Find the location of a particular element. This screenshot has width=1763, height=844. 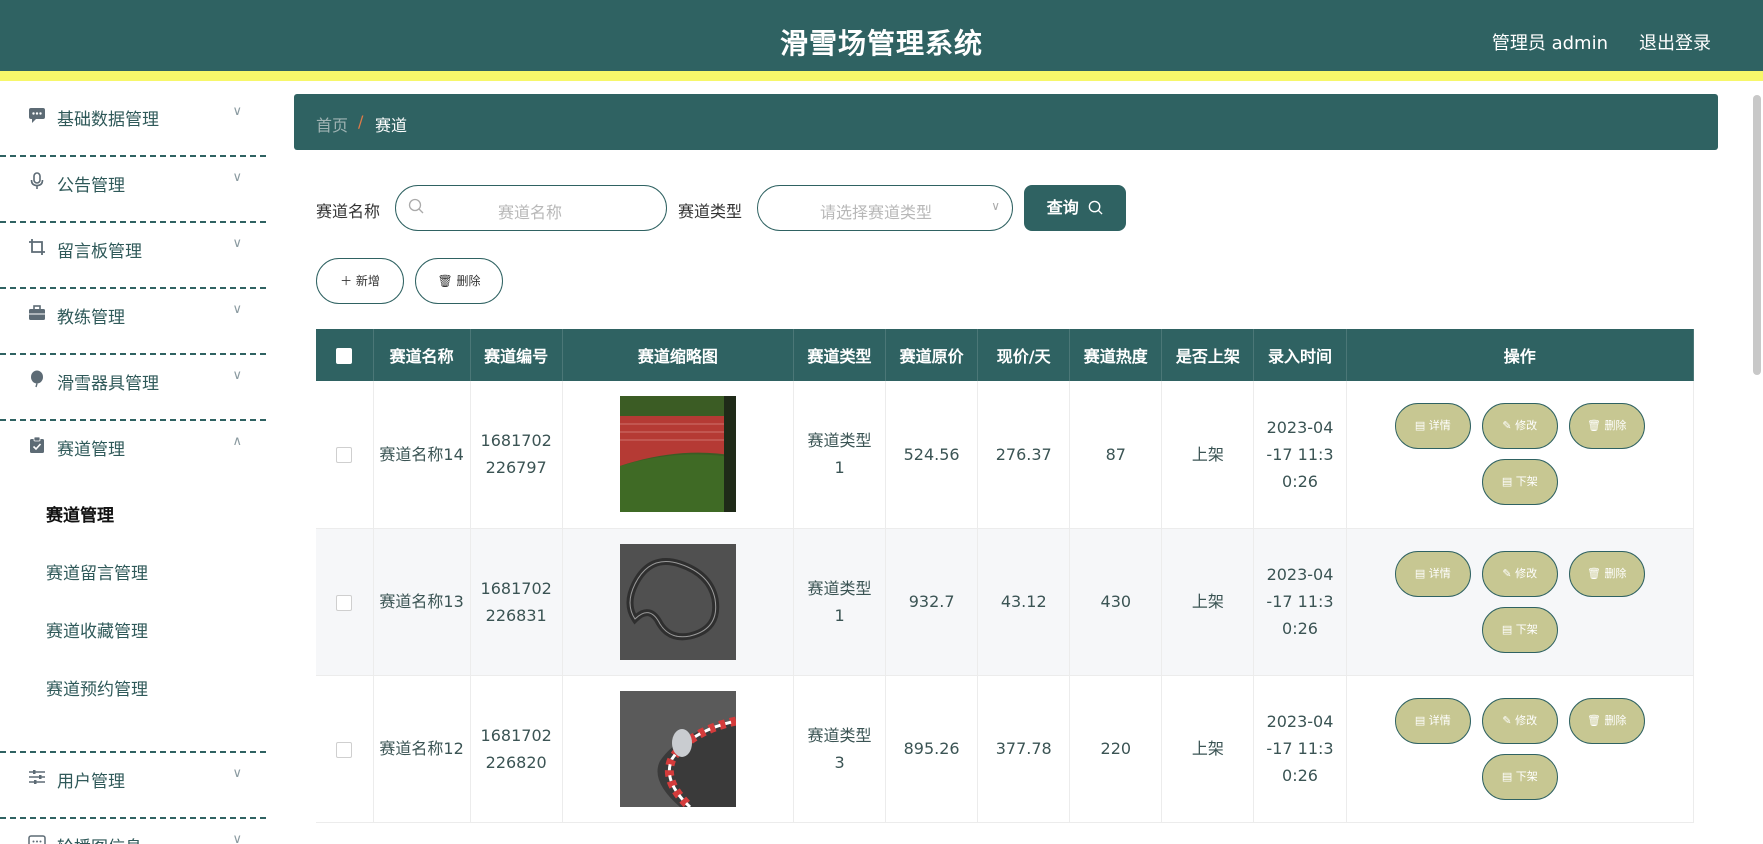

track-name-input: 赛道名称 is located at coordinates (531, 208).